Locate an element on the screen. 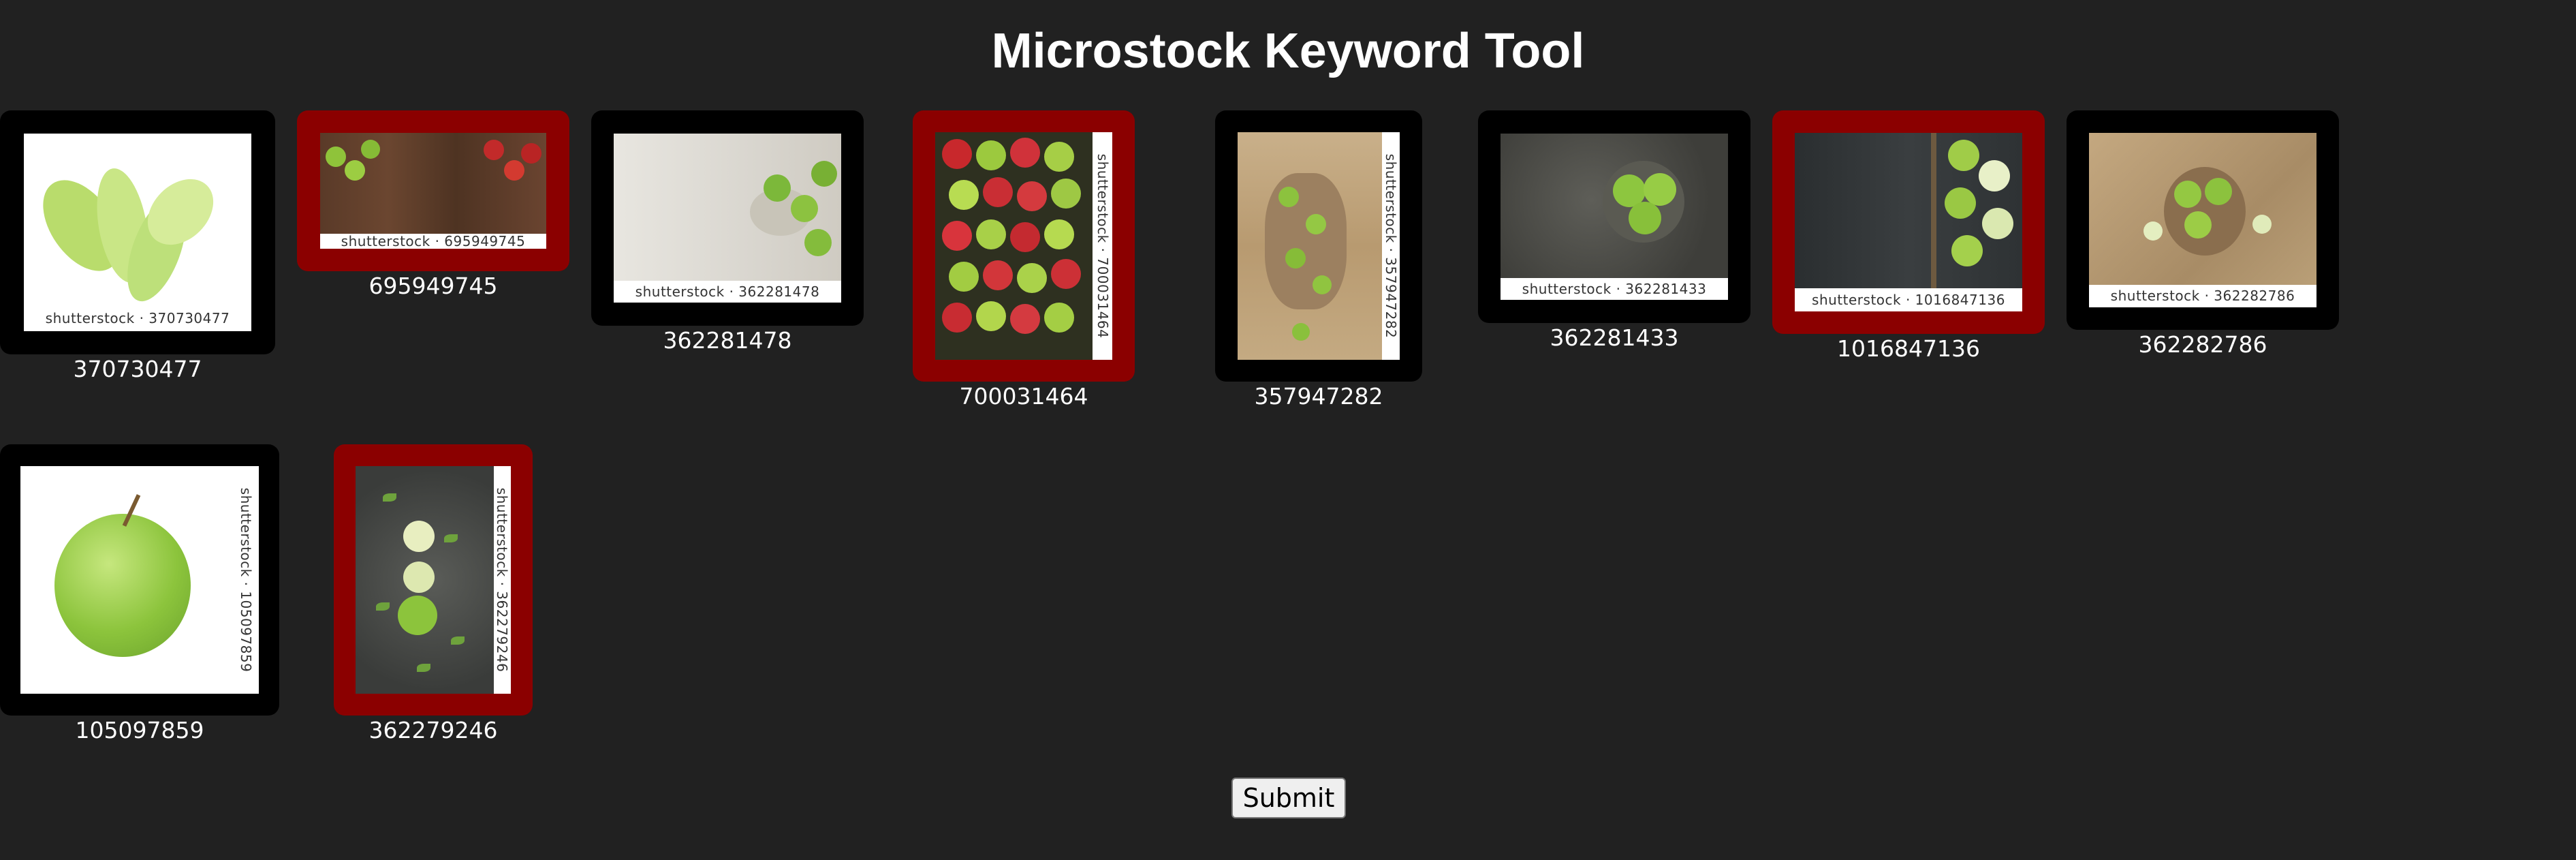 Image resolution: width=2576 pixels, height=860 pixels. thumbnail-image: shutterstock · 1016847136 is located at coordinates (1908, 222).